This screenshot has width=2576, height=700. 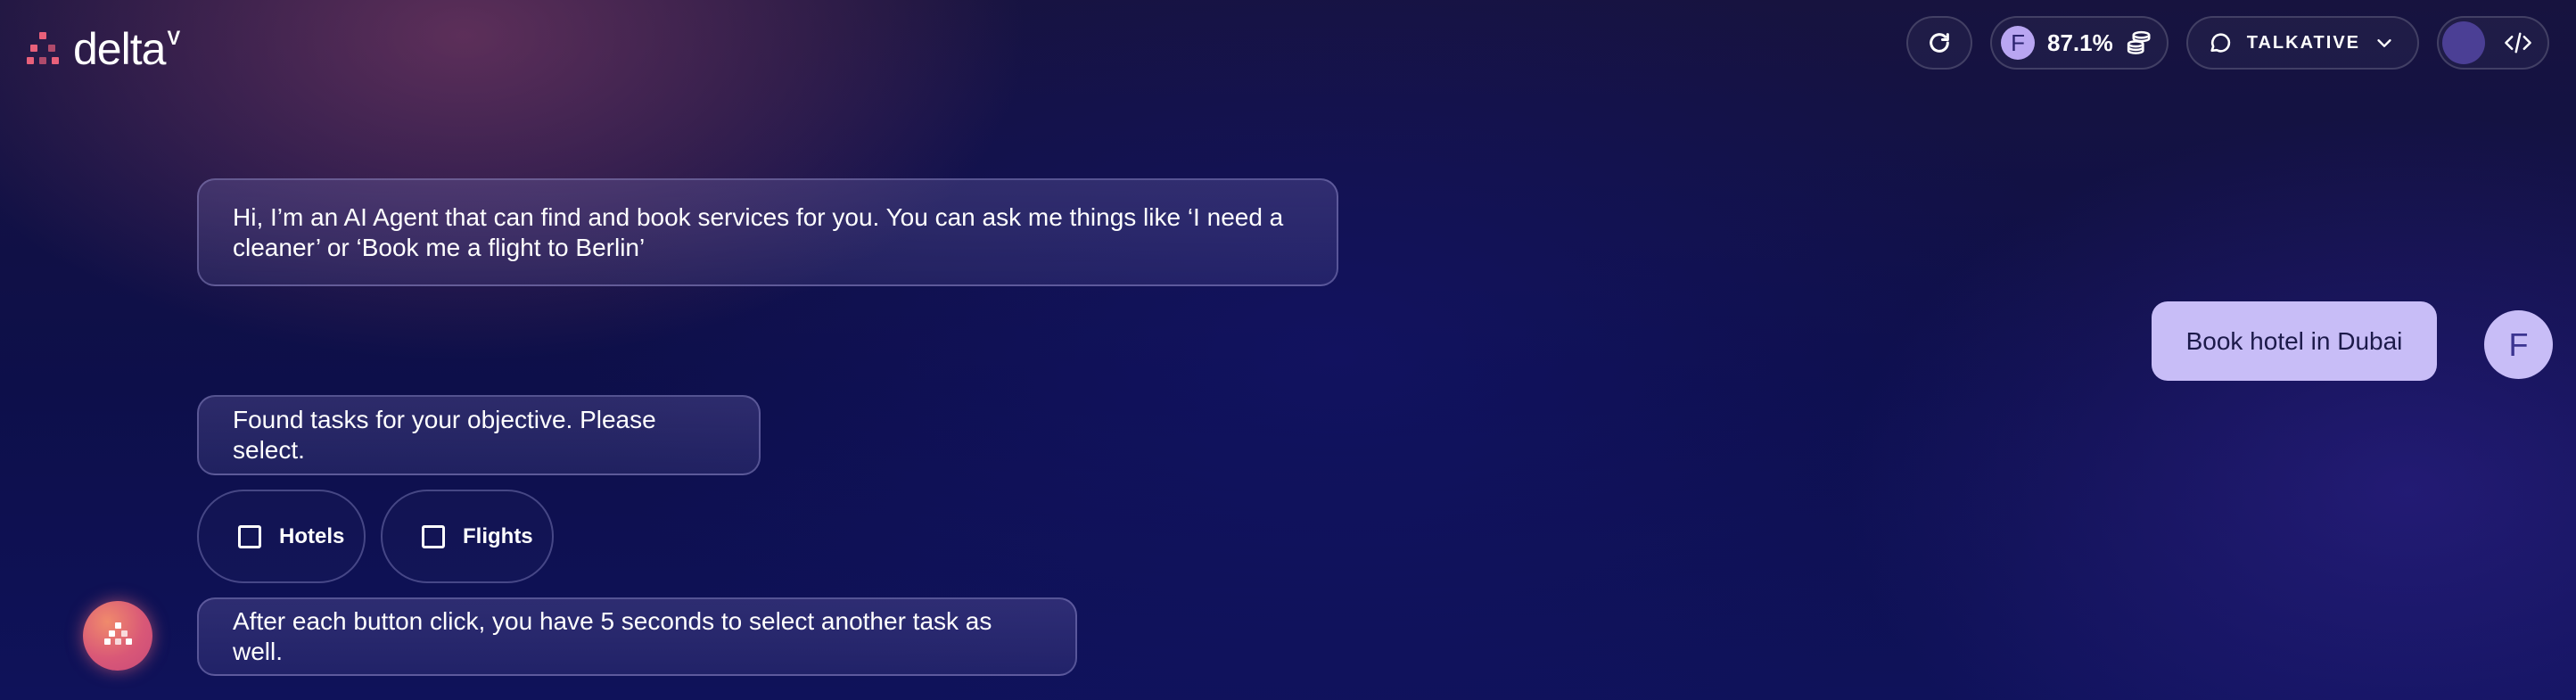 What do you see at coordinates (174, 38) in the screenshot?
I see `brand-superscript: V` at bounding box center [174, 38].